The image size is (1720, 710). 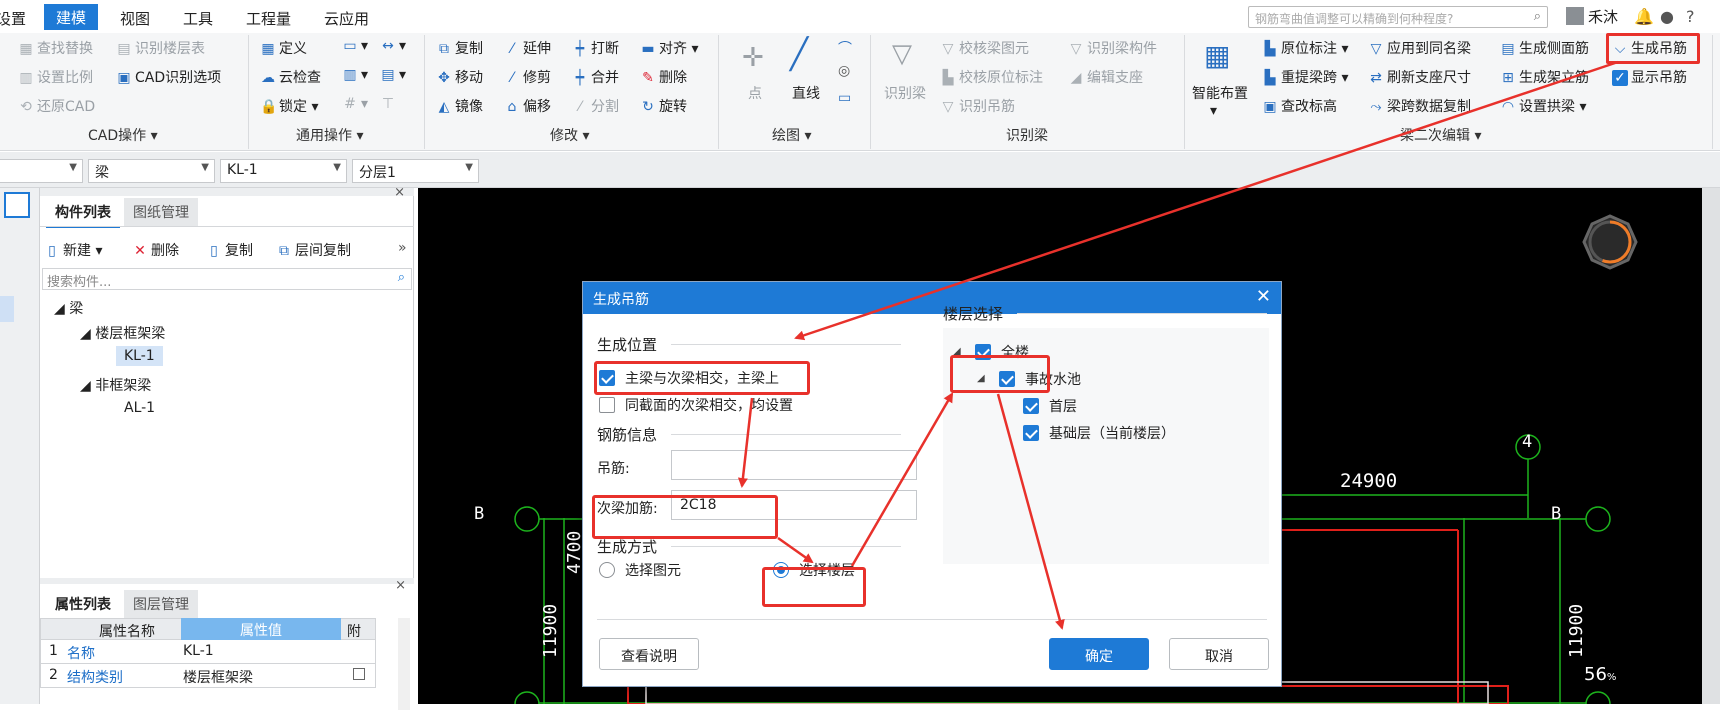 What do you see at coordinates (1030, 511) in the screenshot?
I see `arrow-to-ok` at bounding box center [1030, 511].